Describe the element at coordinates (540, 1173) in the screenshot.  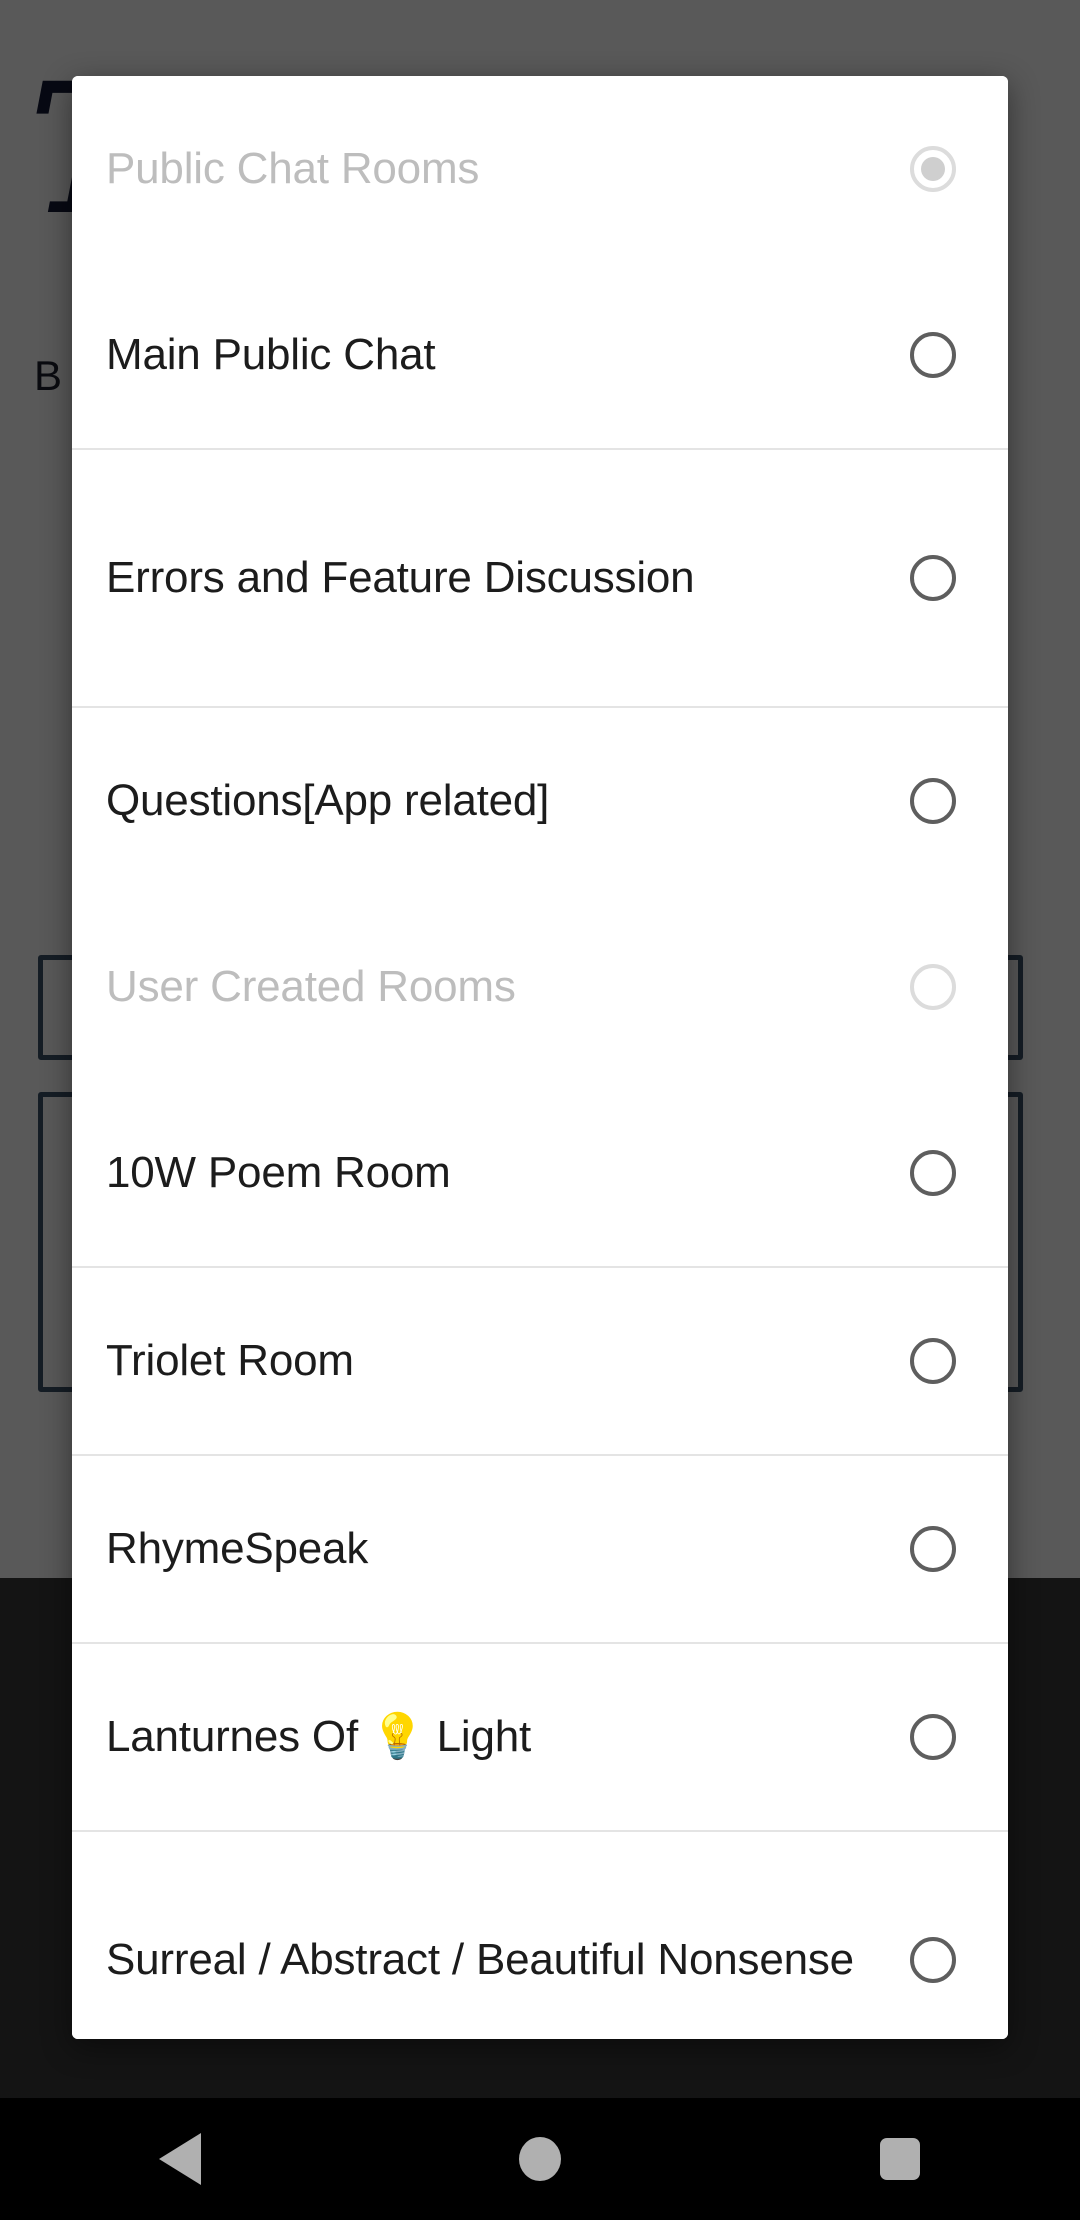
I see `dialog-row-10w-poem-room: 10W Poem Room` at that location.